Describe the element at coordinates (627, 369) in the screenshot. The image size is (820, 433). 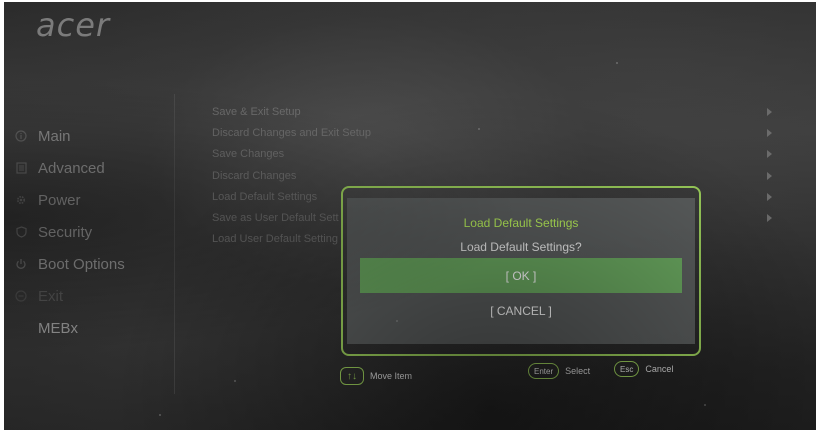
I see `esc-key-icon: Esc` at that location.